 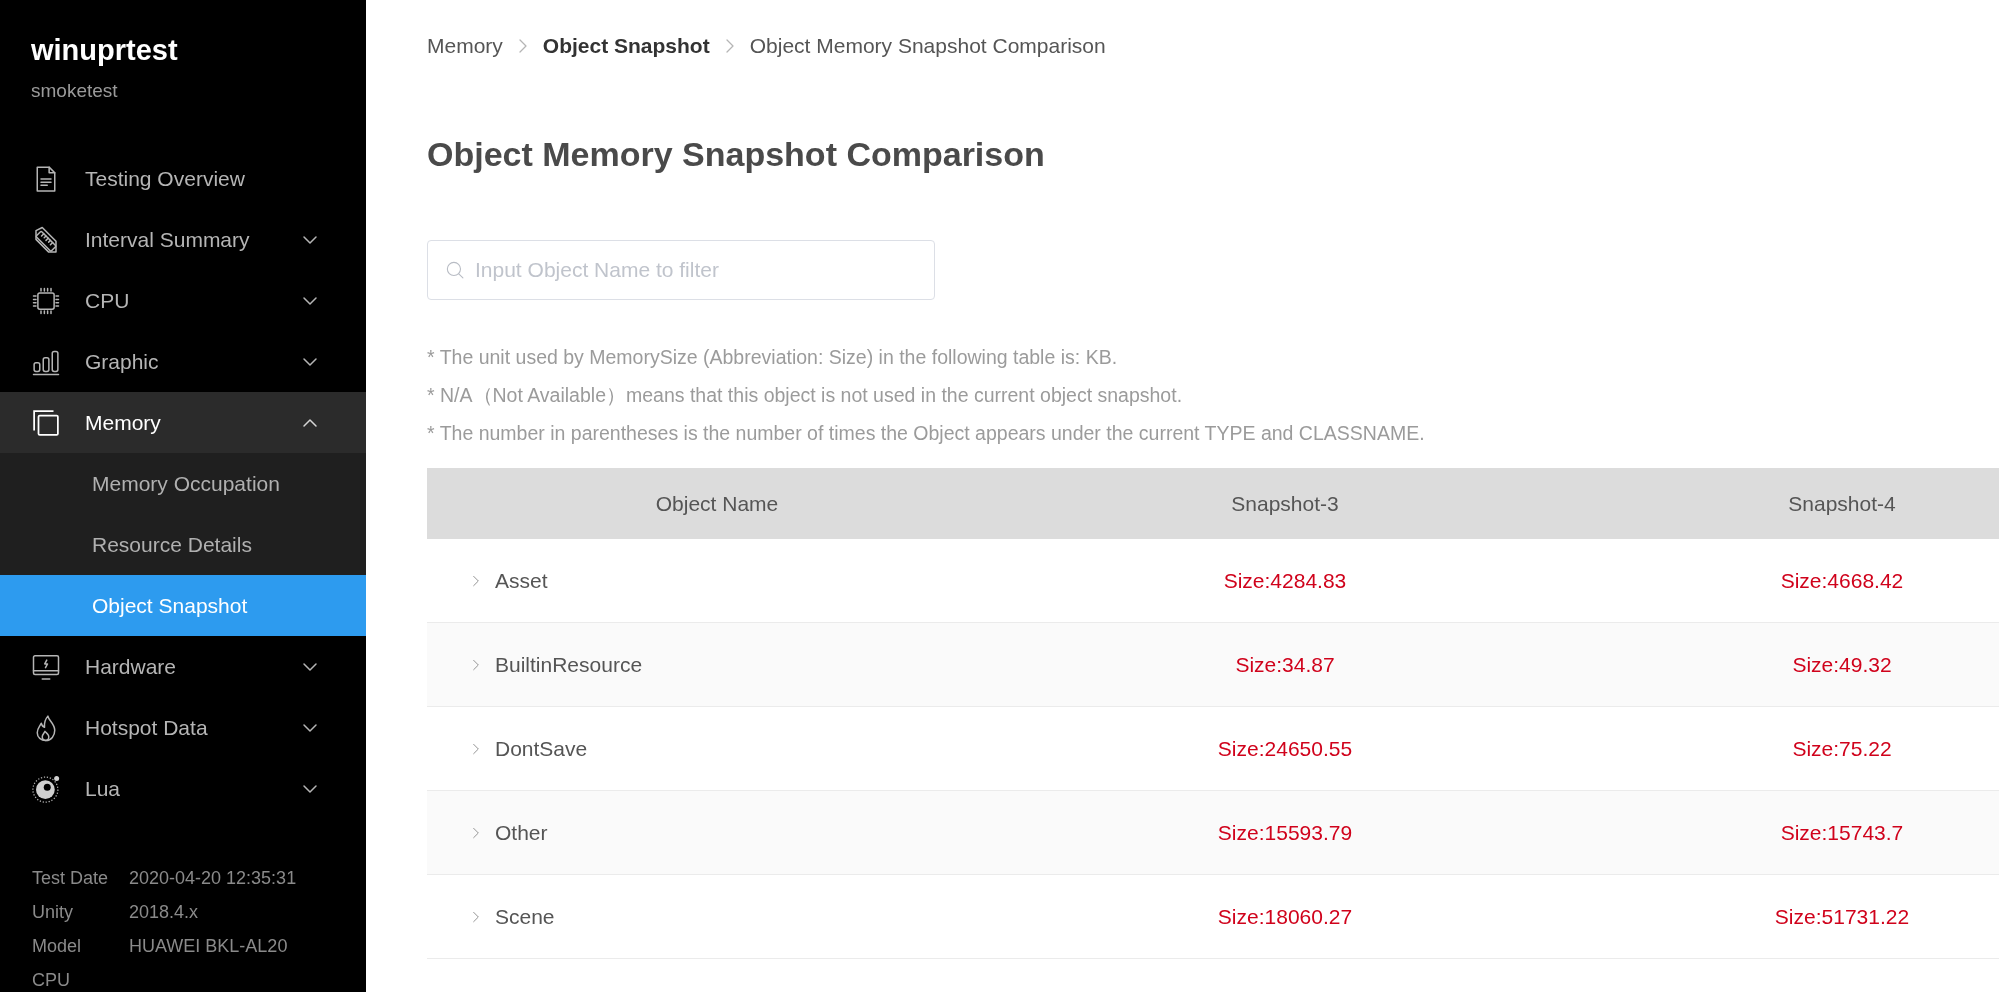 What do you see at coordinates (183, 727) in the screenshot?
I see `nav-item: Hotspot Data` at bounding box center [183, 727].